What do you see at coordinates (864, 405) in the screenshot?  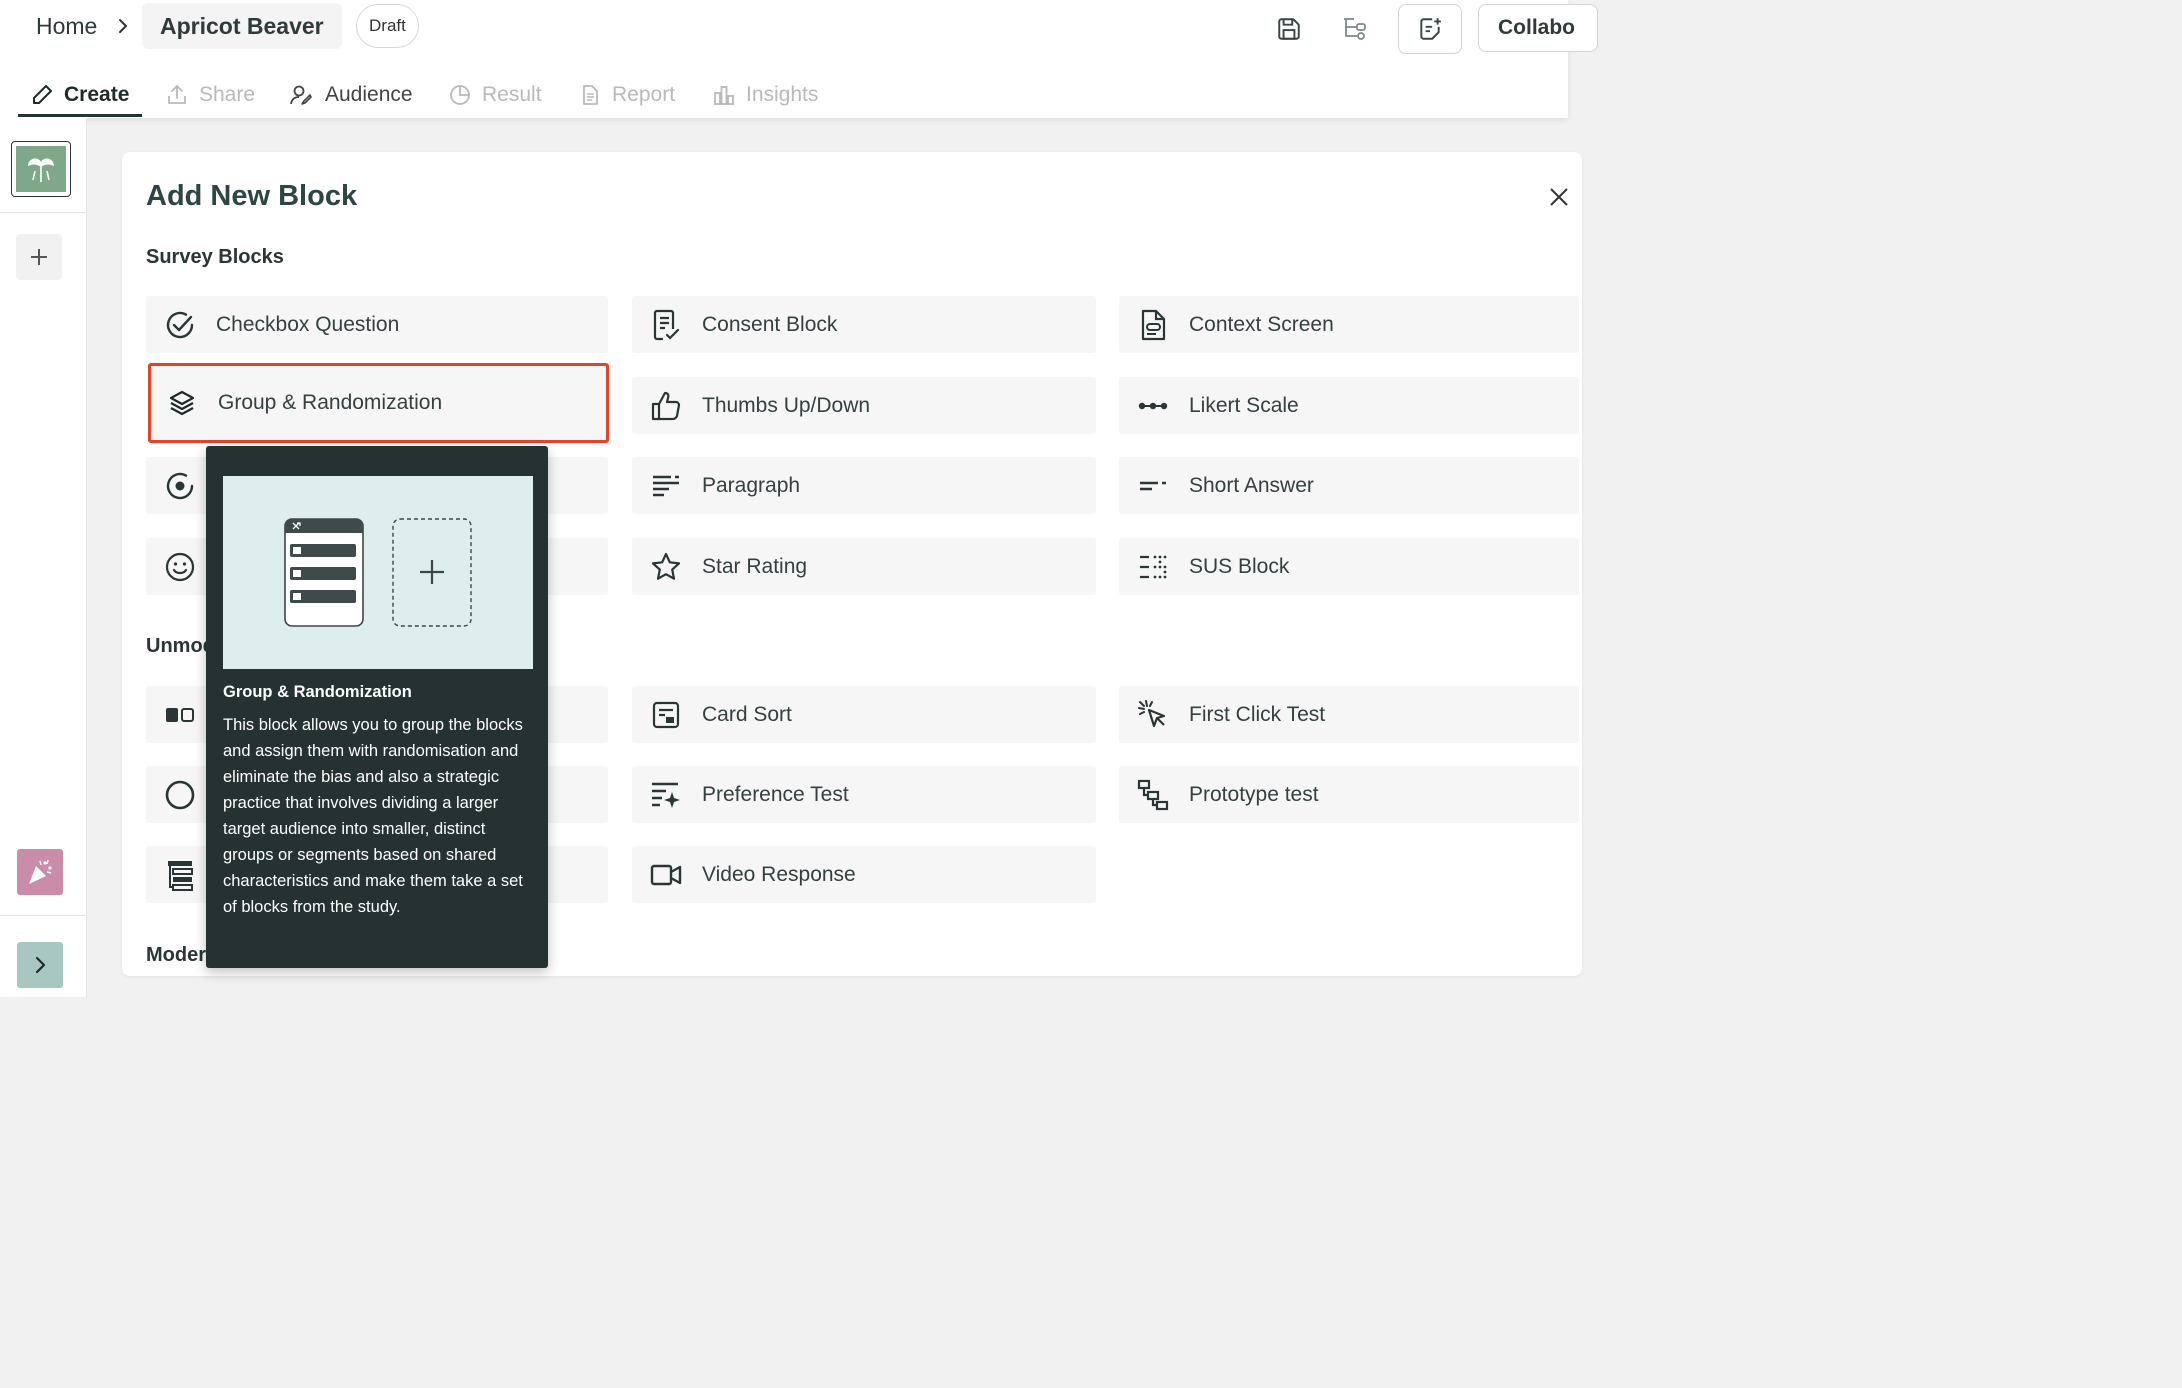 I see `block-thumbs-up-down: Thumbs Up/Down` at bounding box center [864, 405].